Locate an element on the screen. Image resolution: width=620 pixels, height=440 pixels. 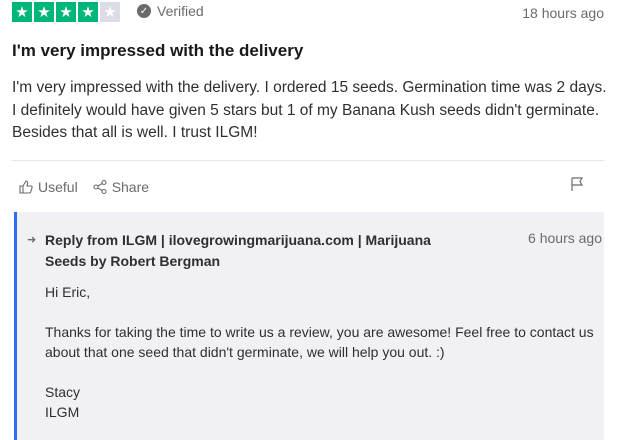
useful-label: Useful is located at coordinates (58, 187).